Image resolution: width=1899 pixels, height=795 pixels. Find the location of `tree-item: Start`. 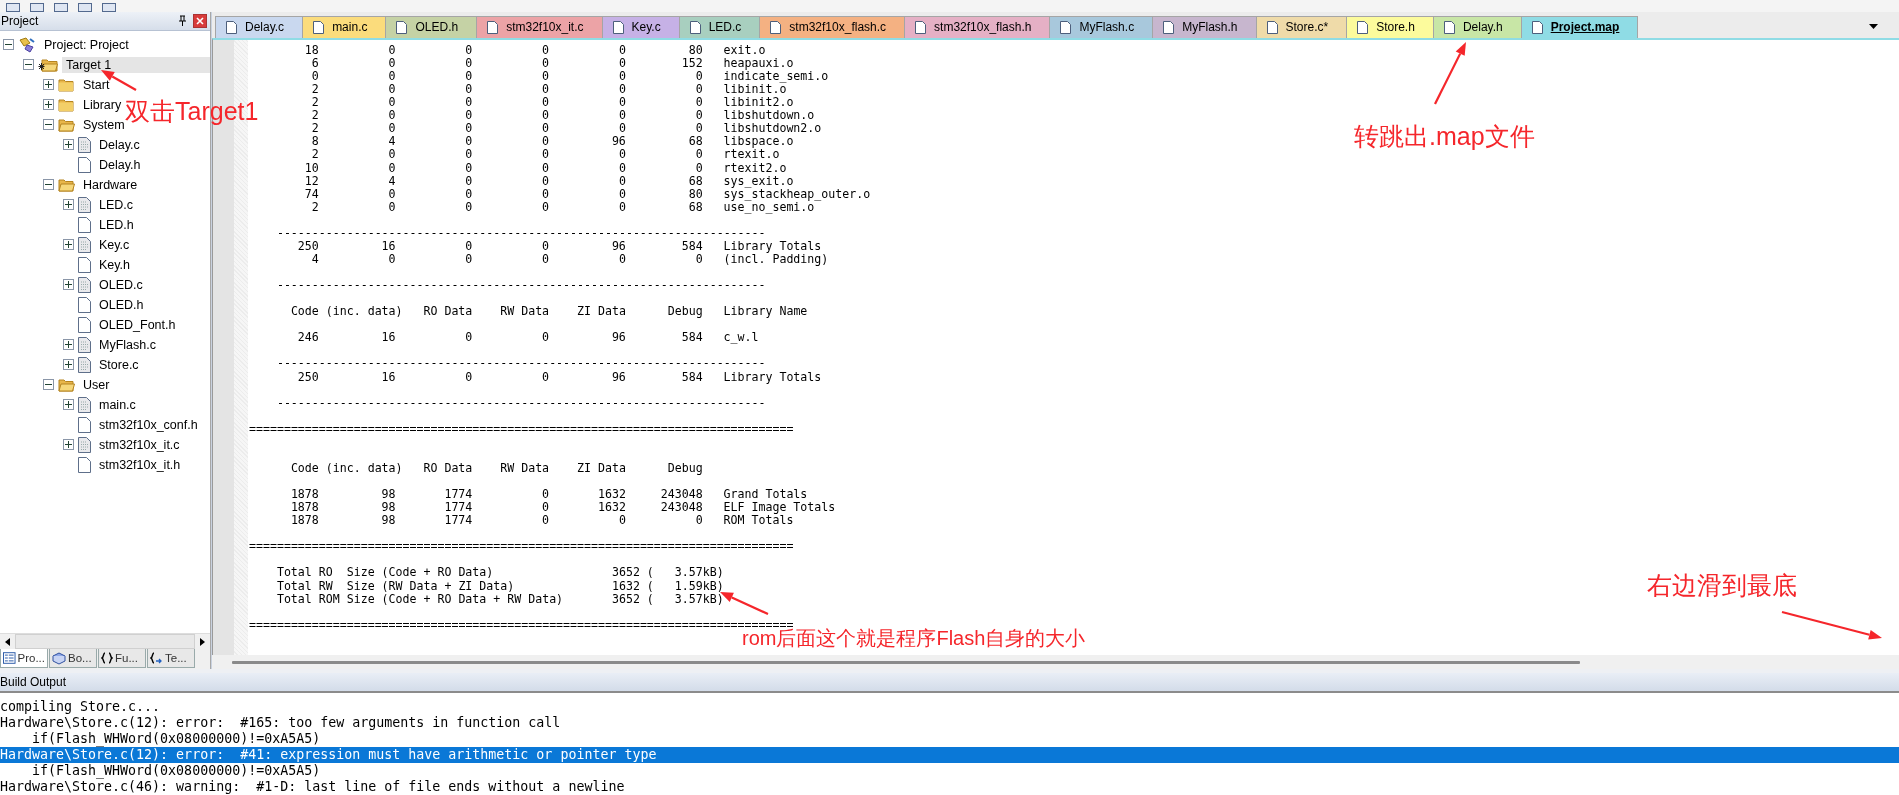

tree-item: Start is located at coordinates (96, 84).